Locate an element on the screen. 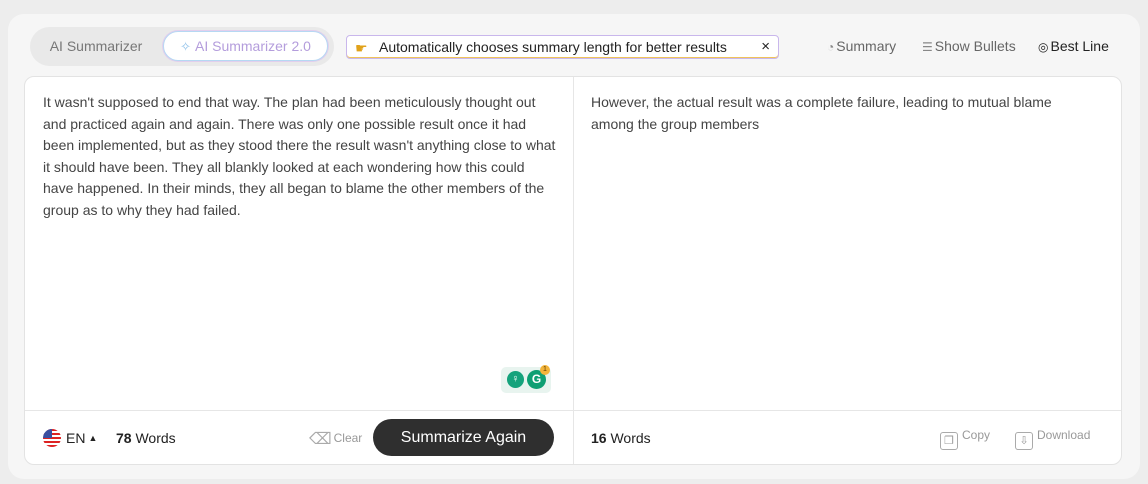 The image size is (1148, 484). horizontal-divider is located at coordinates (573, 410).